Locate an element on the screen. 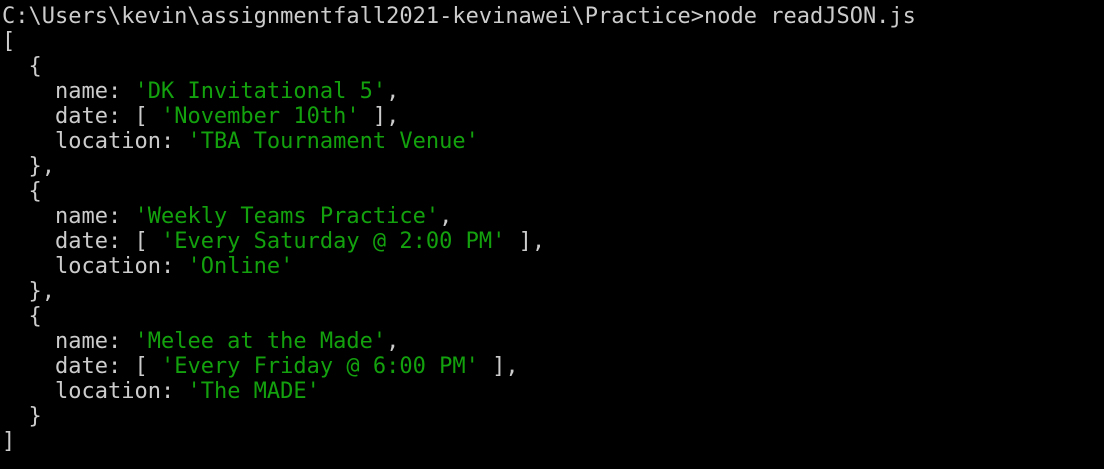 This screenshot has width=1104, height=469. command-text: node readJSON.js is located at coordinates (810, 16).